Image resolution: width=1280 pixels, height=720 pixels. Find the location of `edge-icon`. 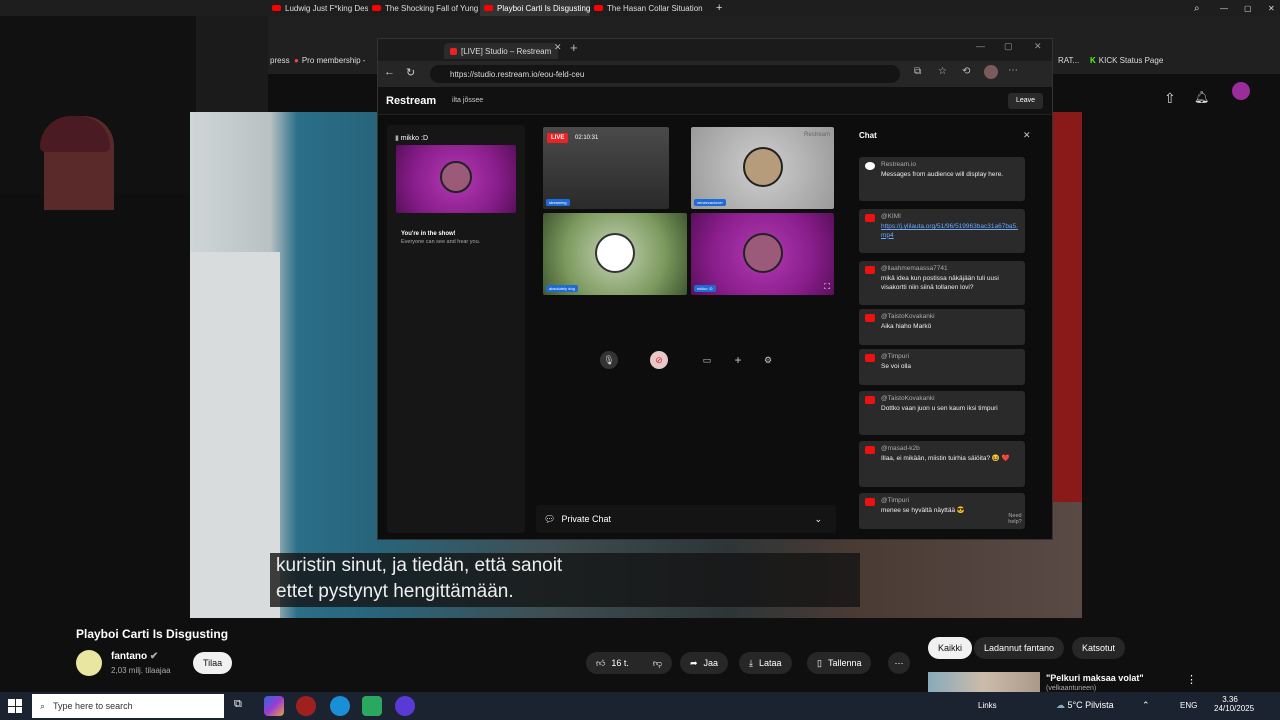

edge-icon is located at coordinates (340, 706).